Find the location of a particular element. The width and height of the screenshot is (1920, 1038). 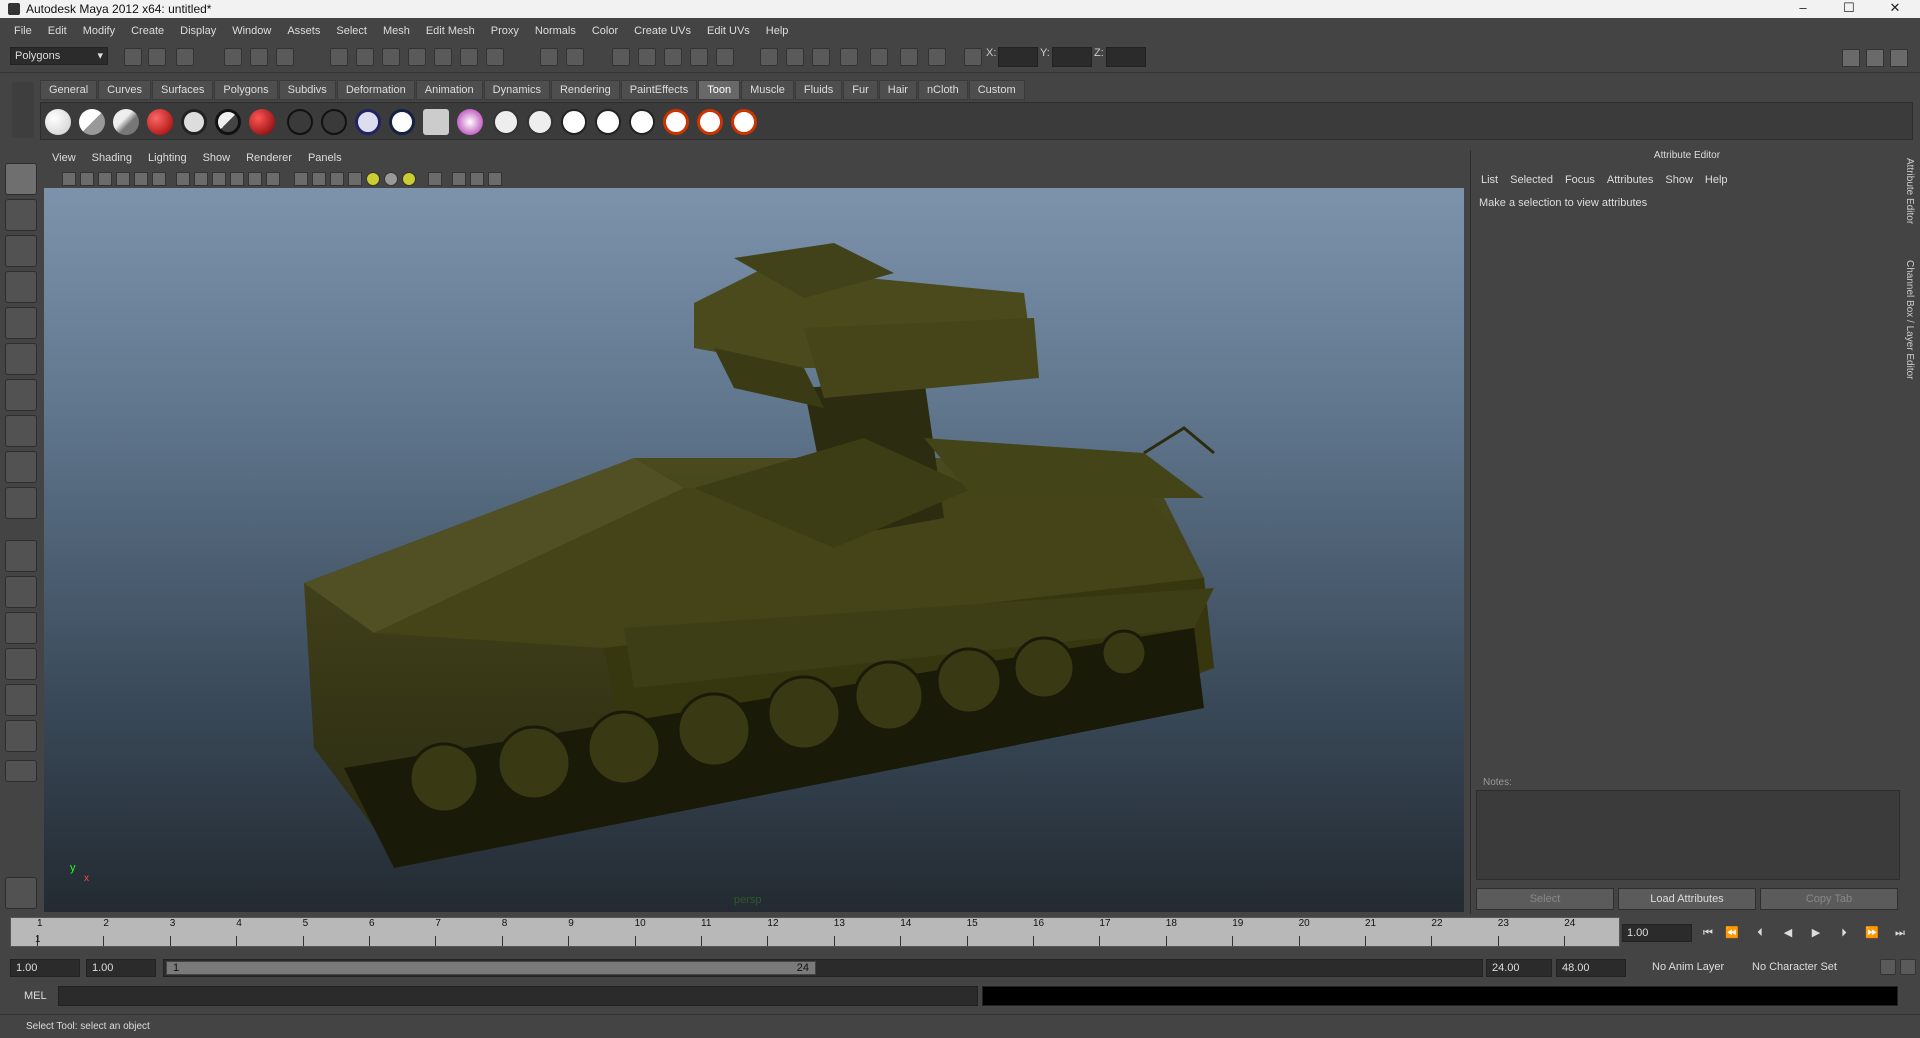

new-scene-icon is located at coordinates (133, 57).